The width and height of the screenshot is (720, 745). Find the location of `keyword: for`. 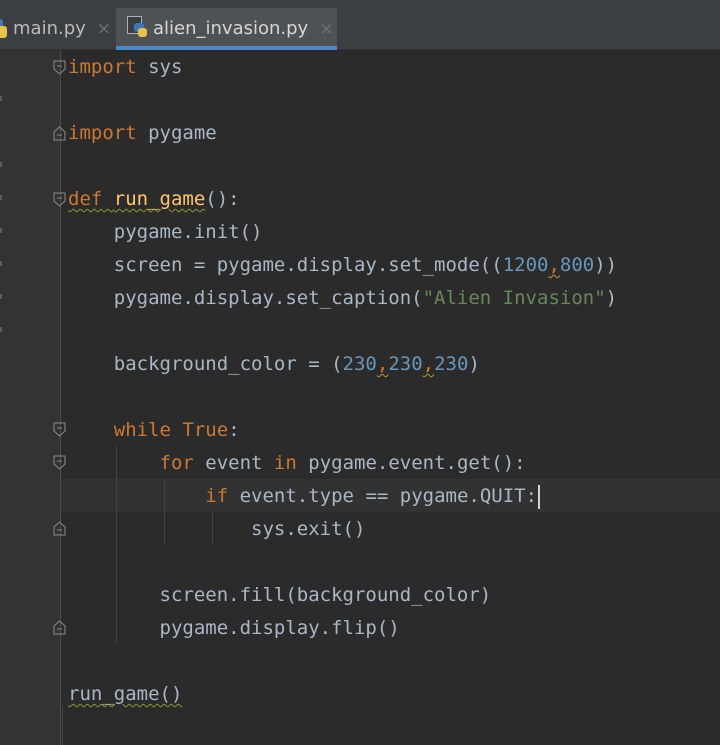

keyword: for is located at coordinates (176, 463).